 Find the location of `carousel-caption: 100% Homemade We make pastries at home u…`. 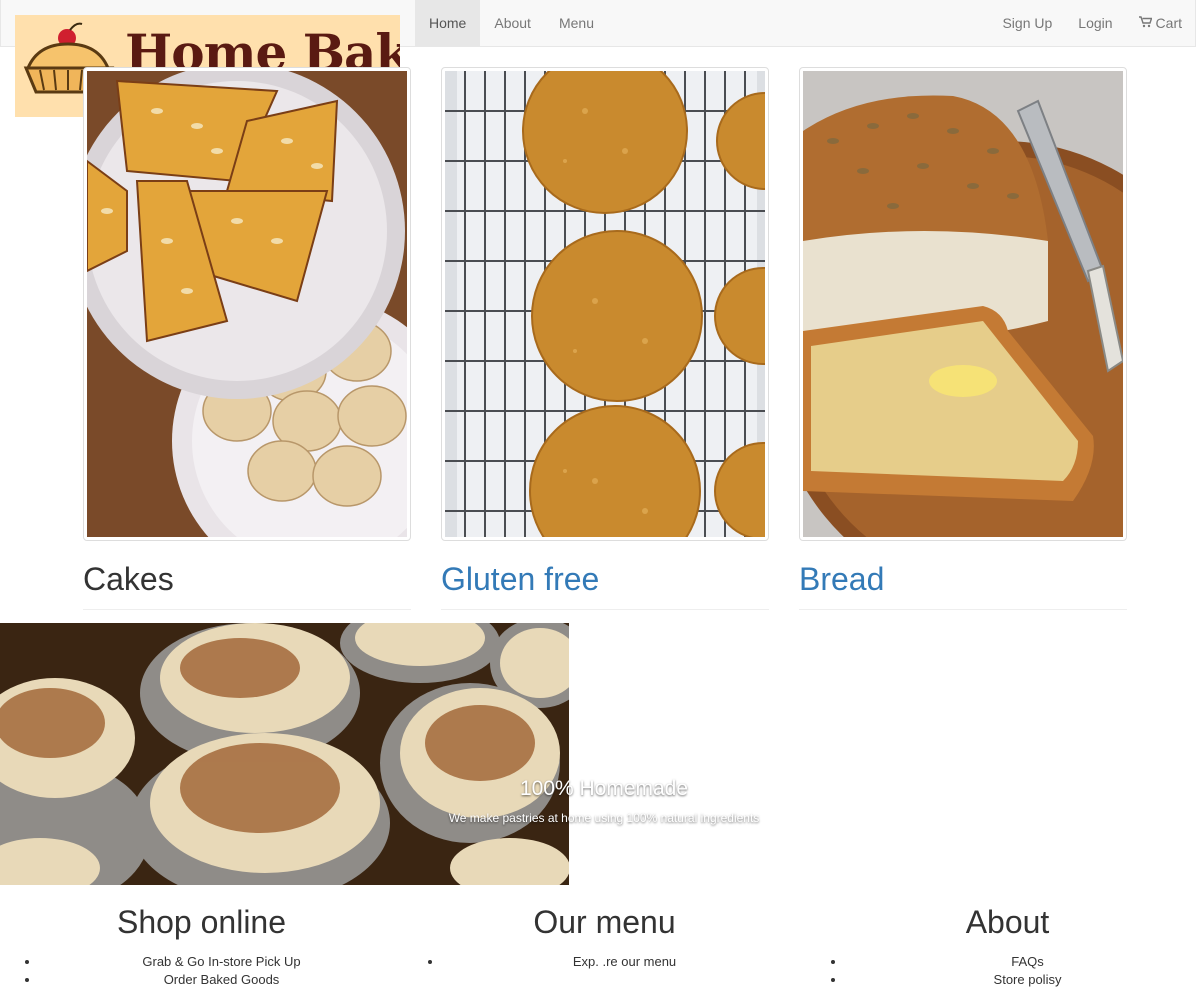

carousel-caption: 100% Homemade We make pastries at home u… is located at coordinates (598, 801).